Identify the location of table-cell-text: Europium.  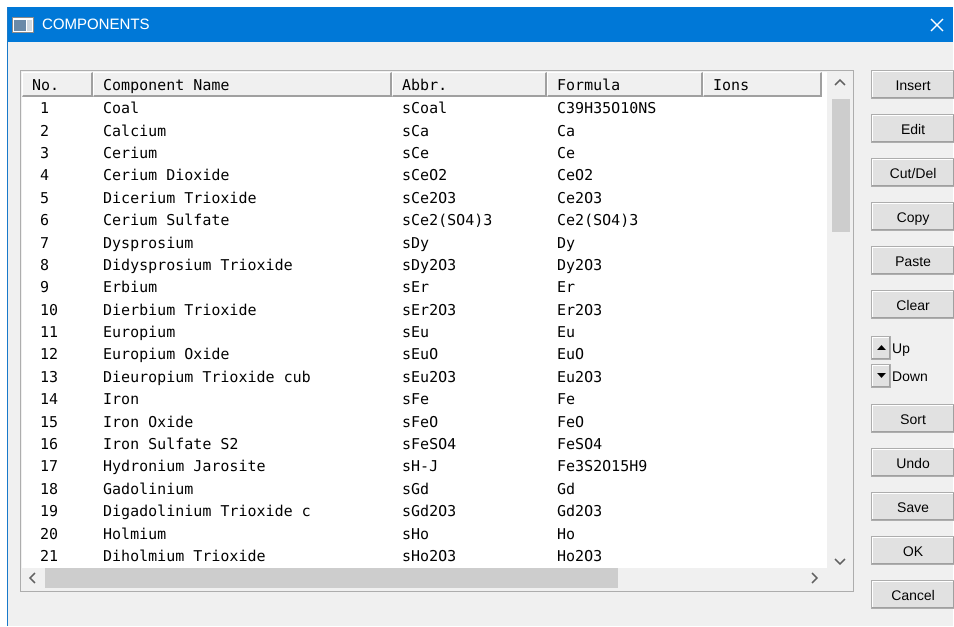
(139, 332).